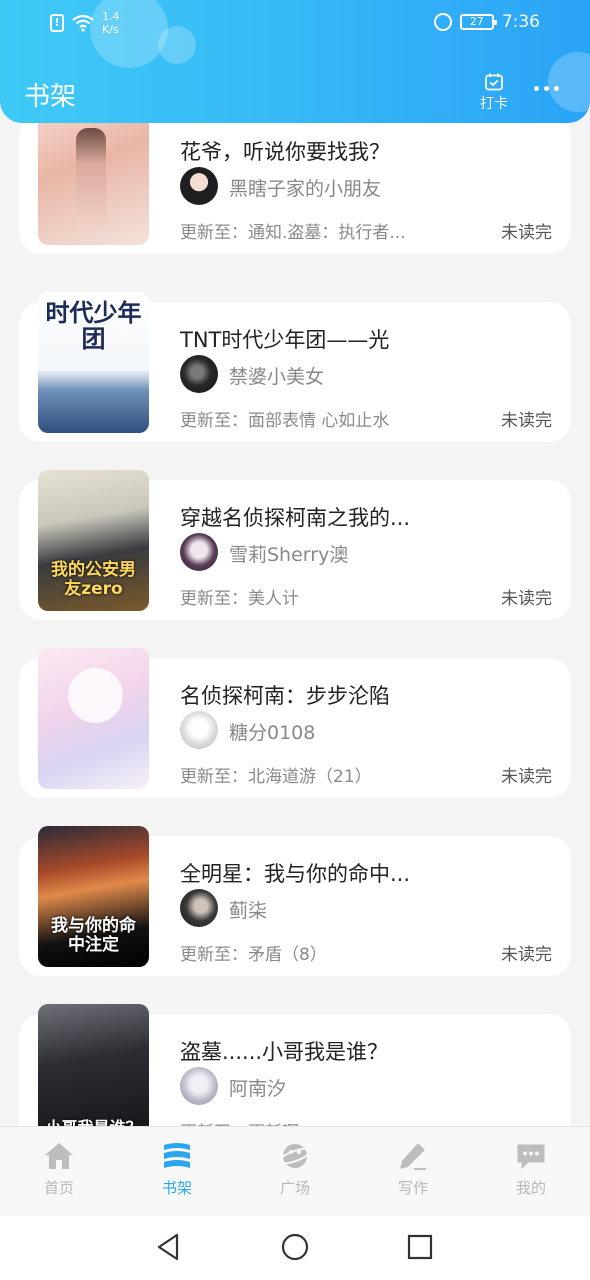 The width and height of the screenshot is (590, 1280). I want to click on update-info: 更新至：美人计, so click(239, 599).